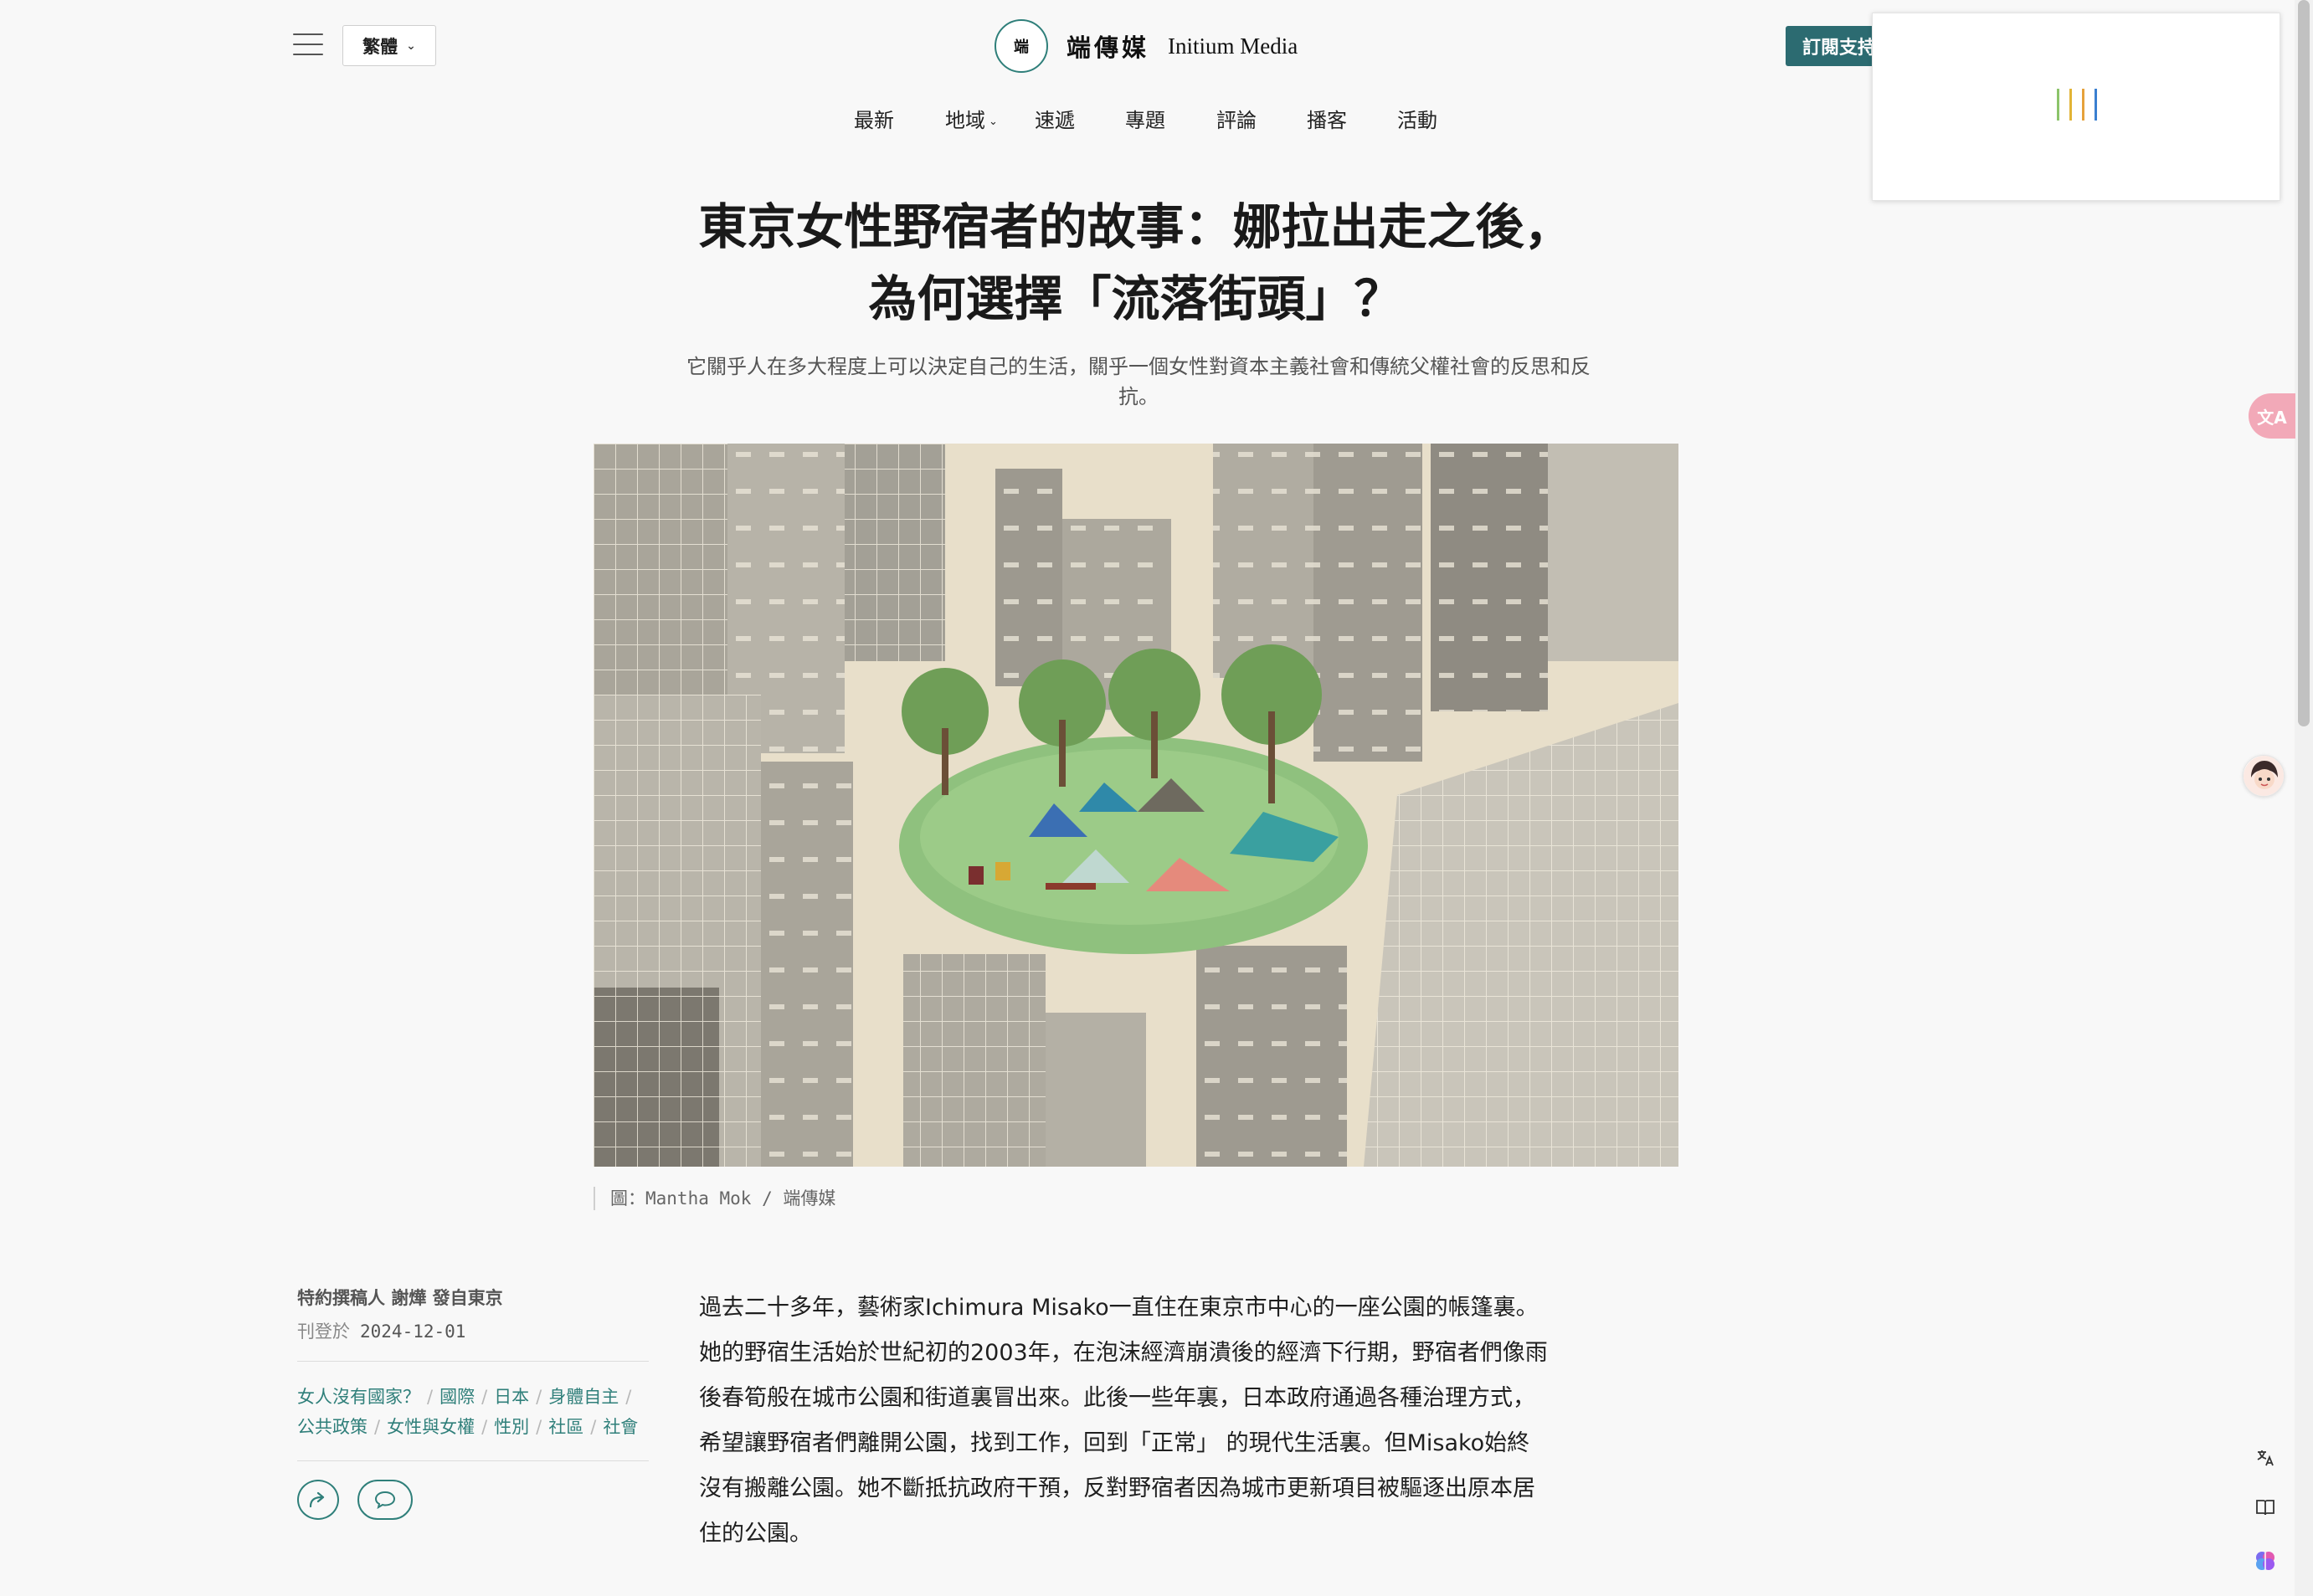 The width and height of the screenshot is (2313, 1596). Describe the element at coordinates (755, 1534) in the screenshot. I see `paragraph-line: 住的公園。` at that location.